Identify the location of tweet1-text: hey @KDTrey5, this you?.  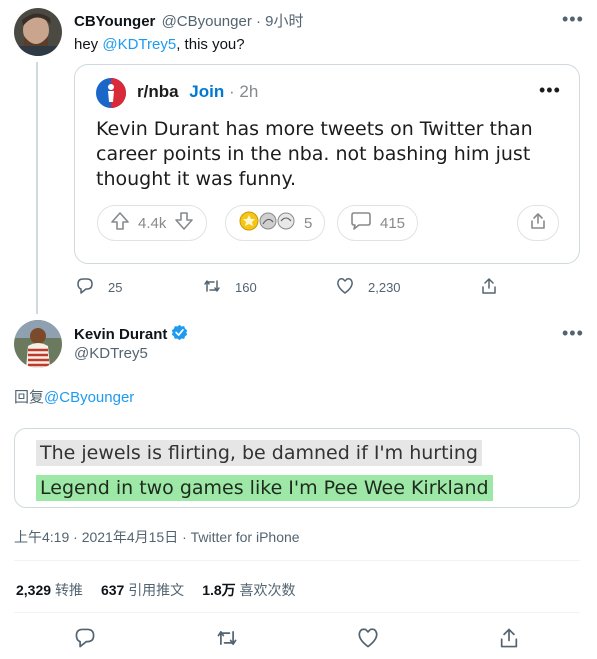
(159, 44).